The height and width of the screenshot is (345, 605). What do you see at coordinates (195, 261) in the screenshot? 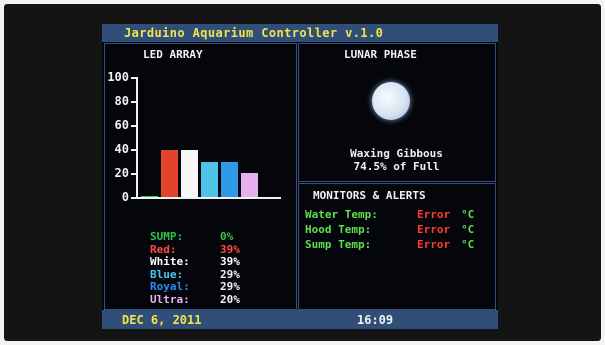
I see `channel-row: White: 39%` at bounding box center [195, 261].